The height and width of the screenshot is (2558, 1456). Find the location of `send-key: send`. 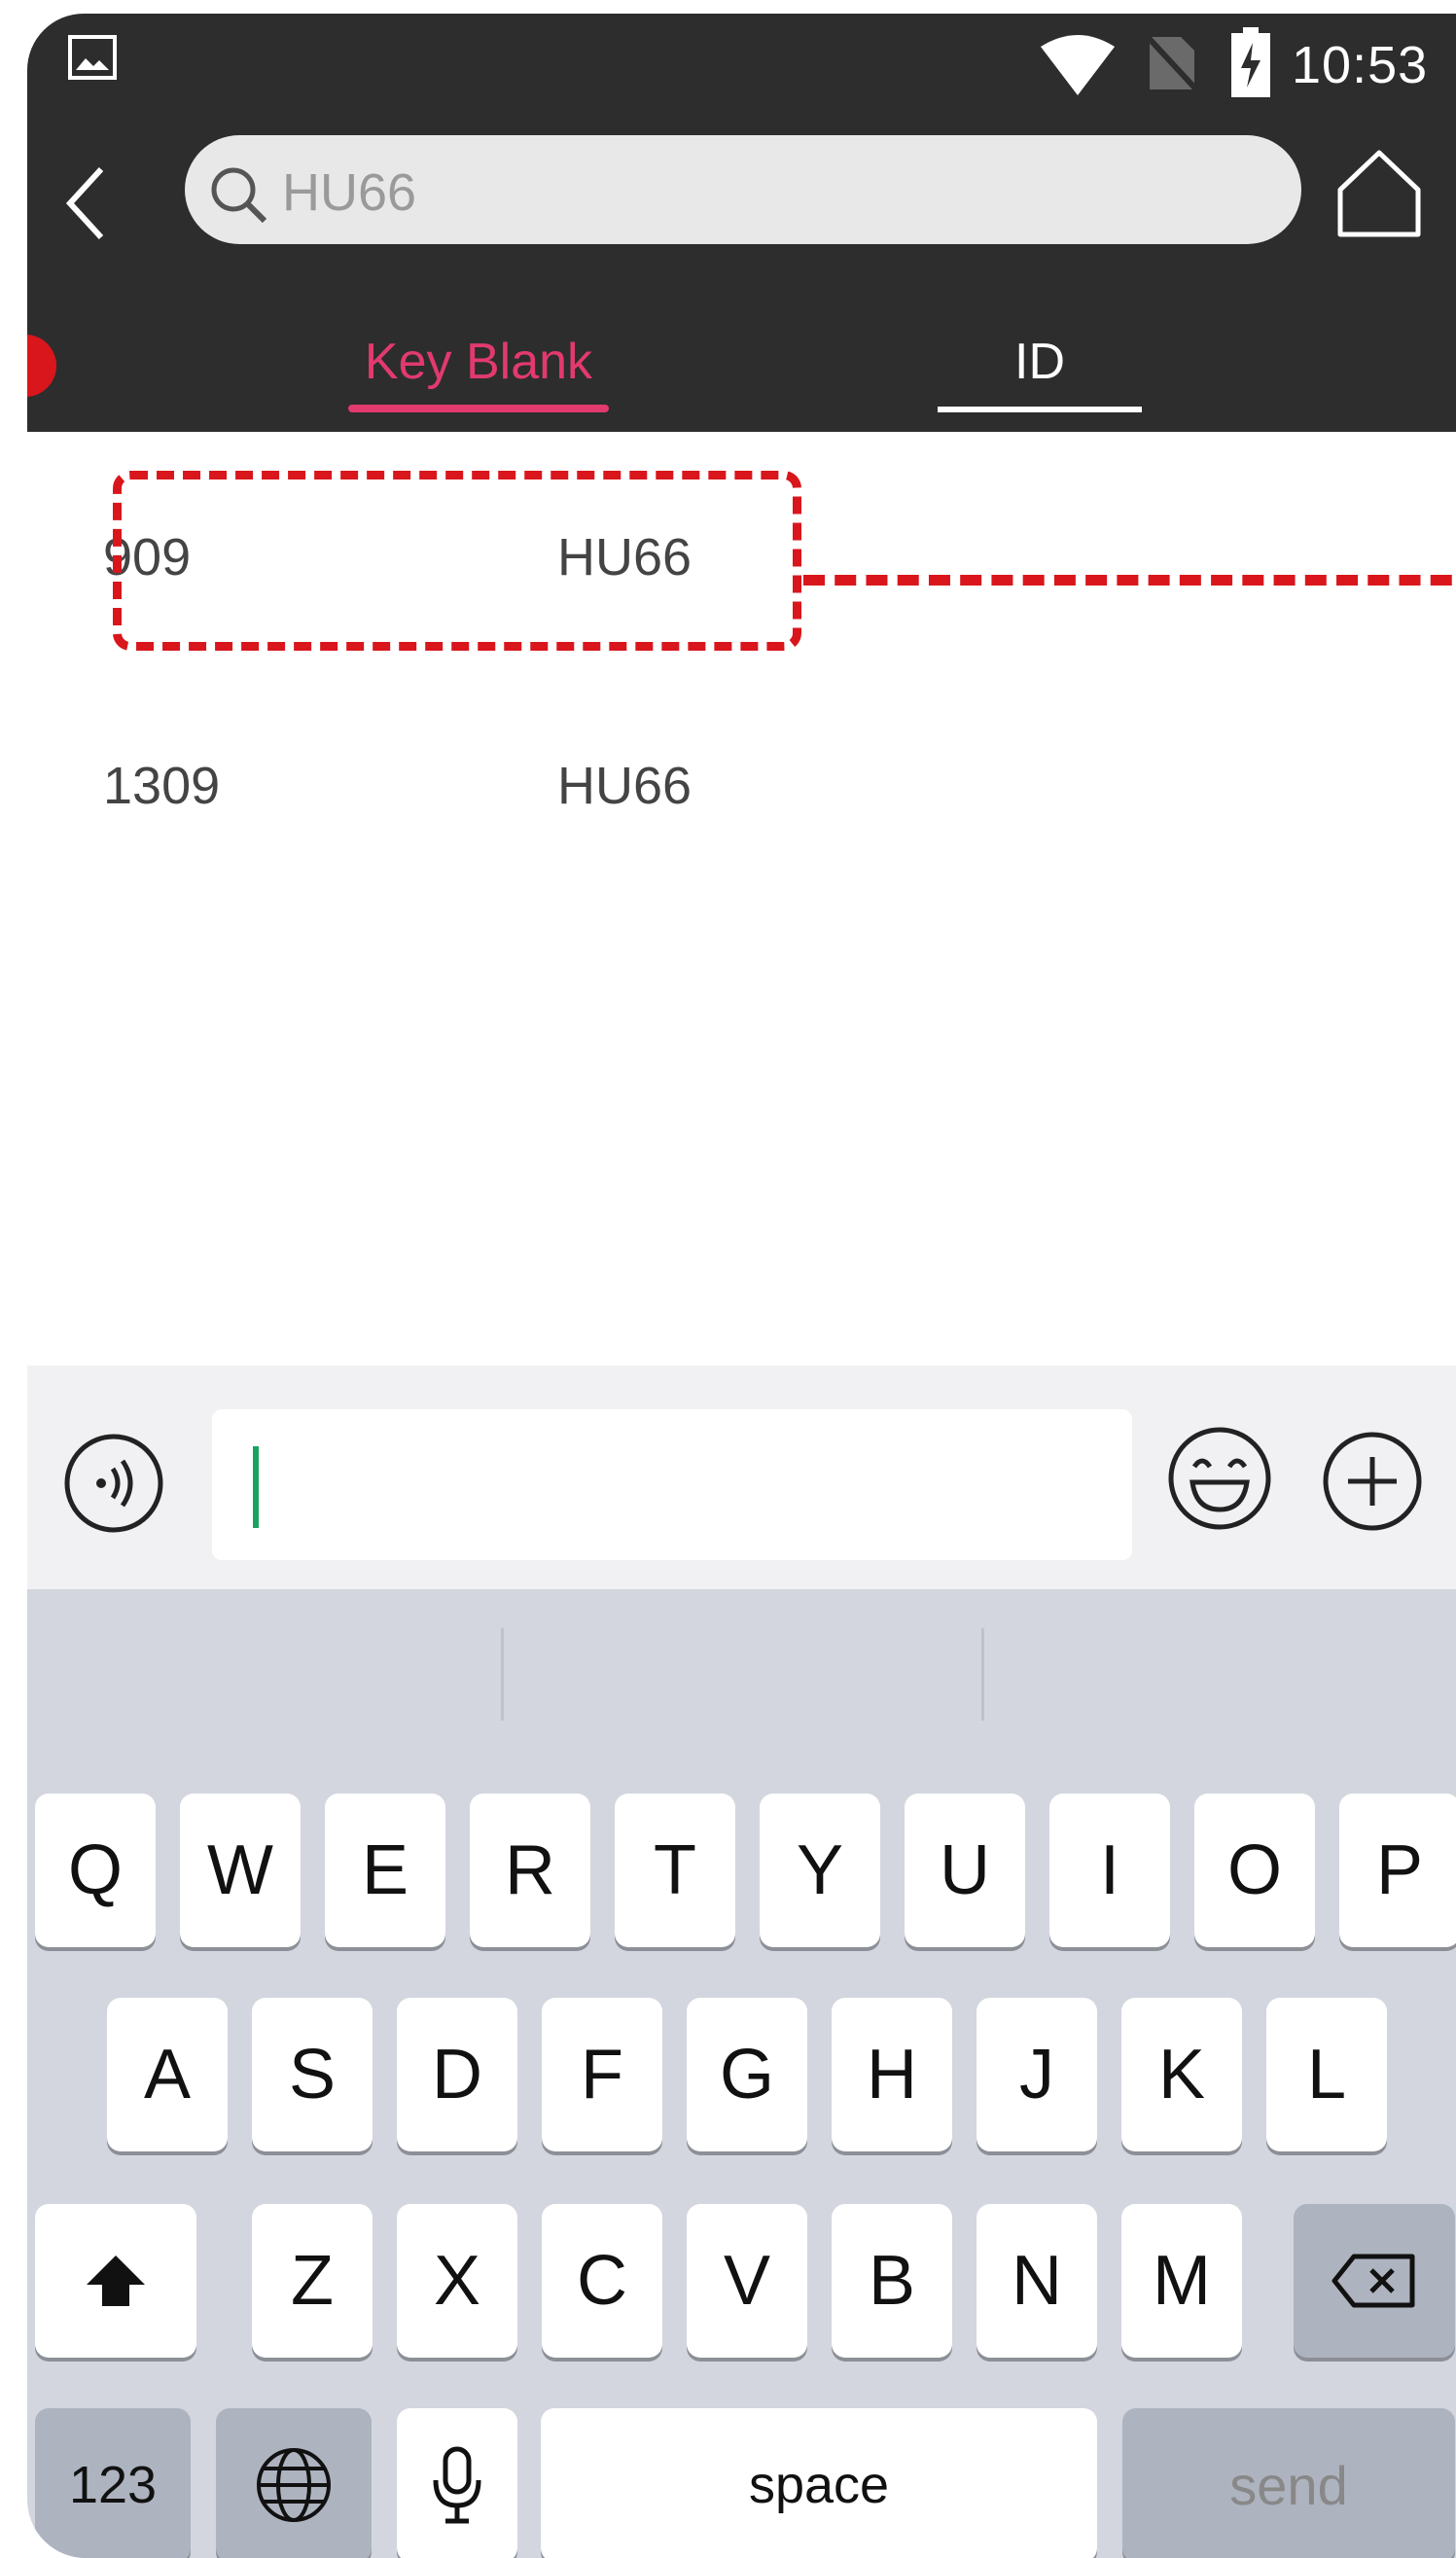

send-key: send is located at coordinates (1288, 2483).